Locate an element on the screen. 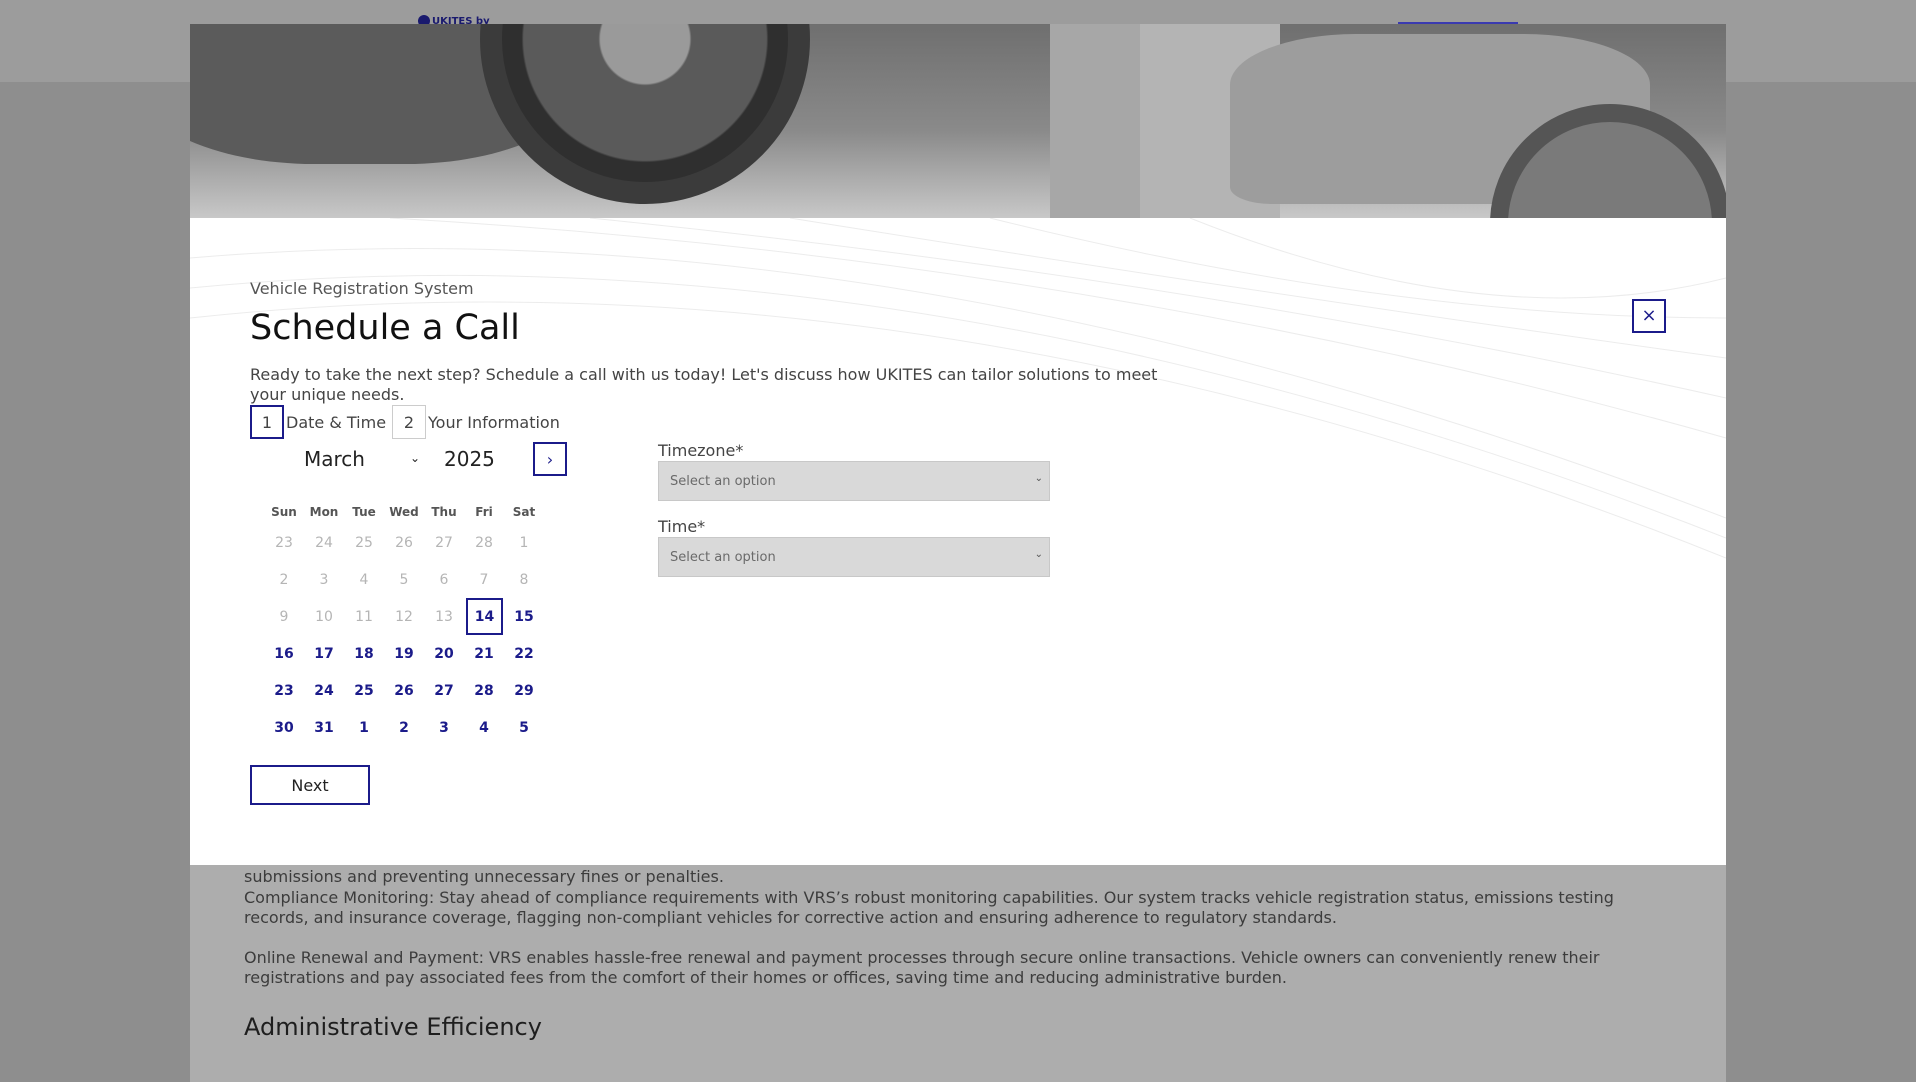  calendar-week-row: 9 10 11 12 13 14 15 is located at coordinates (404, 616).